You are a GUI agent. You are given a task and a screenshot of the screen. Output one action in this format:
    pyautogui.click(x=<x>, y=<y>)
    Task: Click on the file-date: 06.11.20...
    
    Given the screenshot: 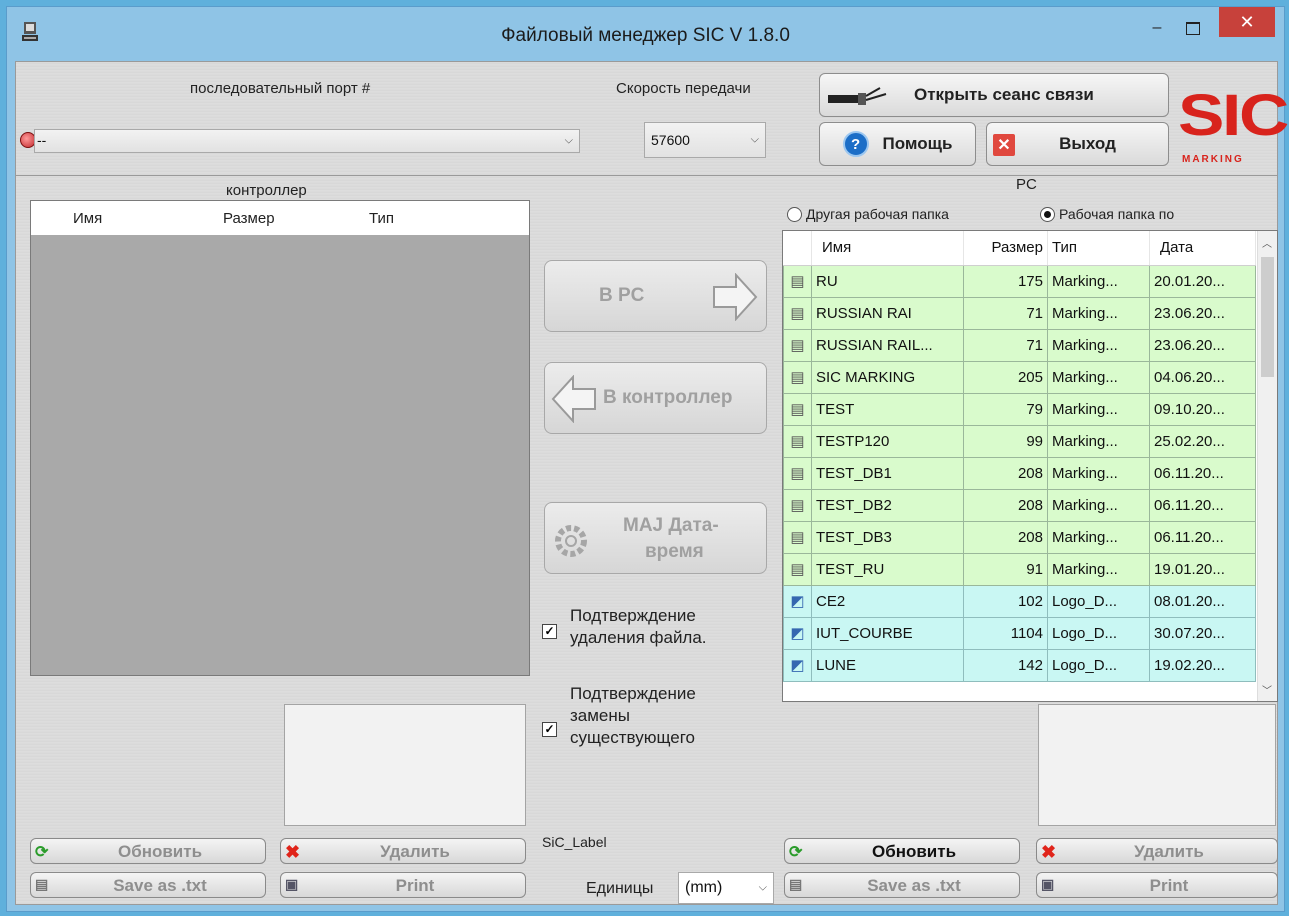 What is the action you would take?
    pyautogui.click(x=1202, y=505)
    